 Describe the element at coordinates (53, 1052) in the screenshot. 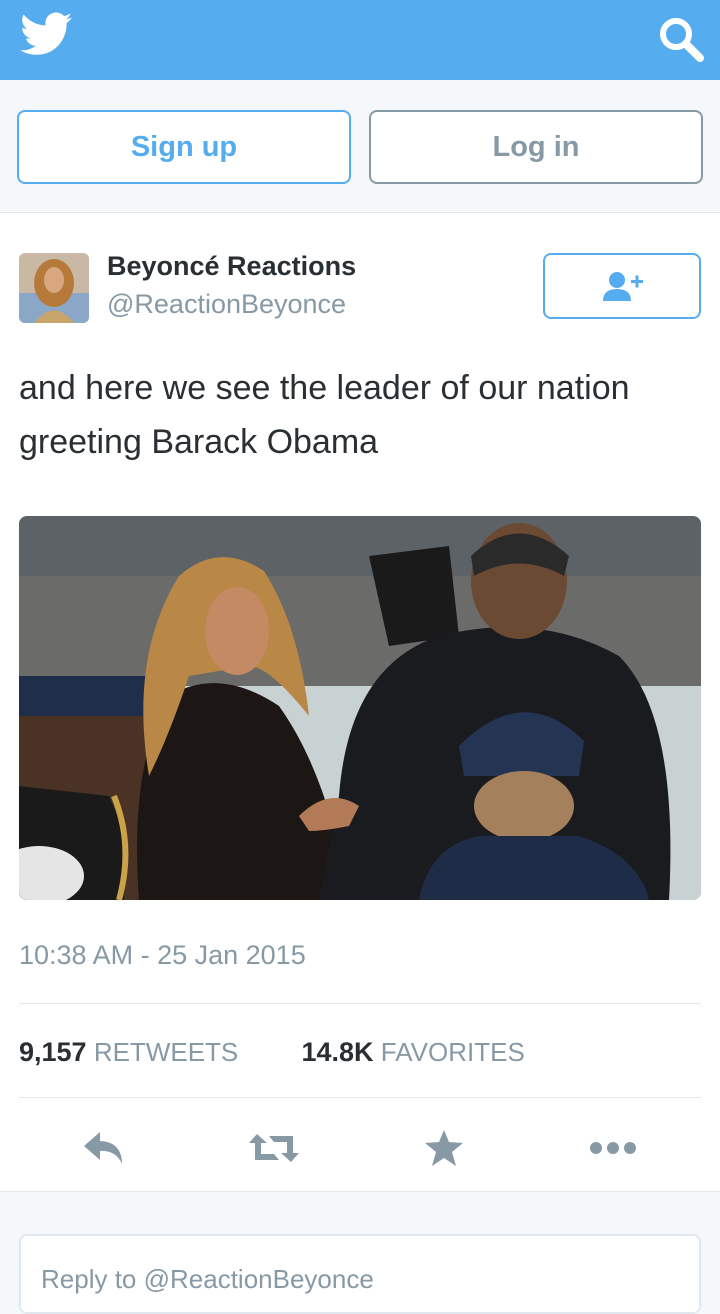

I see `retweet-count: 9,157` at that location.